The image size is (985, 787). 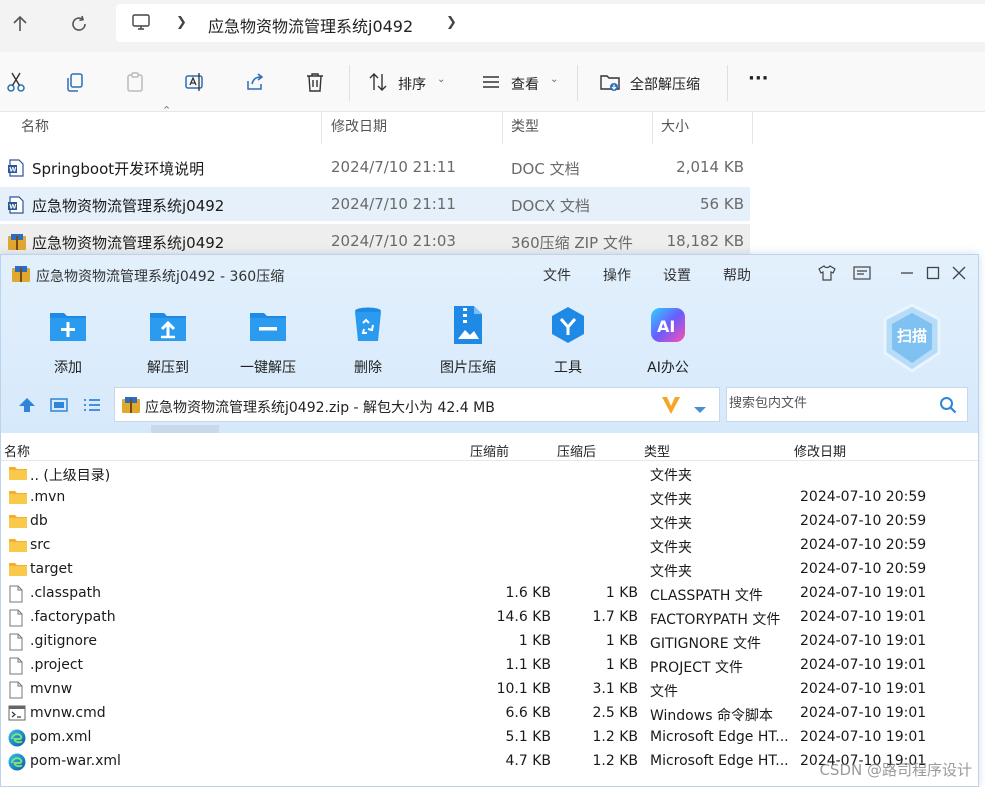 What do you see at coordinates (412, 128) in the screenshot?
I see `column-date: 修改日期` at bounding box center [412, 128].